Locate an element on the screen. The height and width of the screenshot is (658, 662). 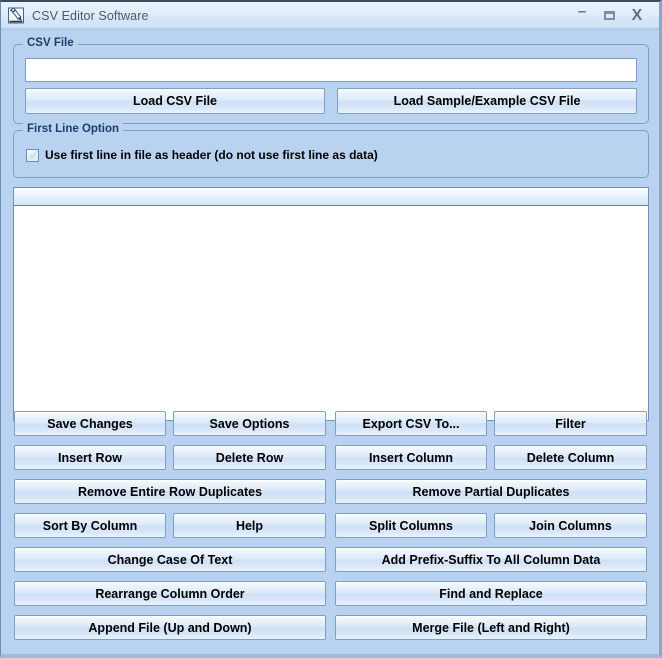
first-line-option-group-legend: First Line Option is located at coordinates (73, 129).